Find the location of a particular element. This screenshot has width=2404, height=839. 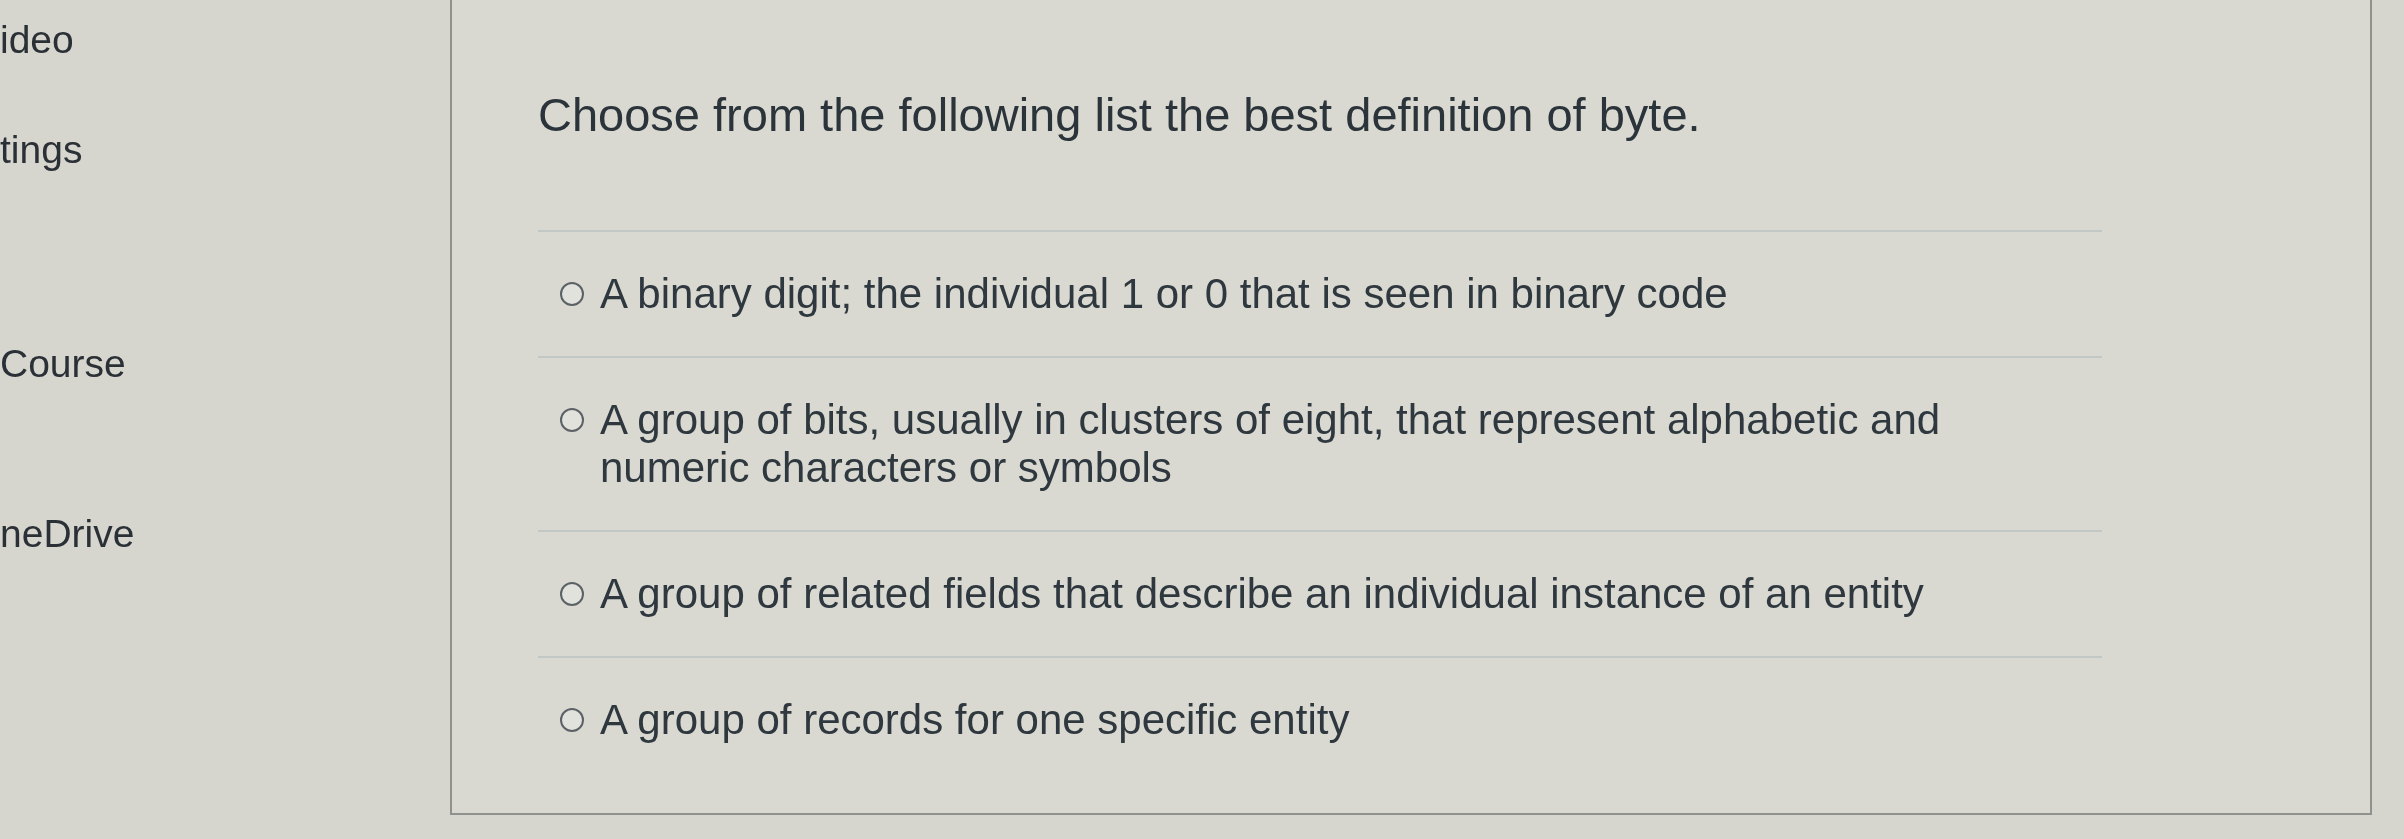

sidebar-link: Course is located at coordinates (63, 364).